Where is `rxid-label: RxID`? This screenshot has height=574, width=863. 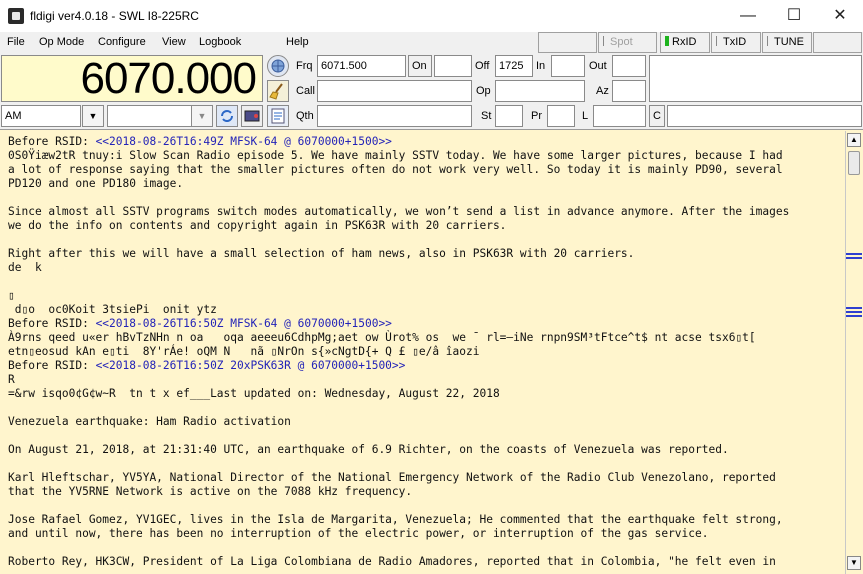 rxid-label: RxID is located at coordinates (684, 42).